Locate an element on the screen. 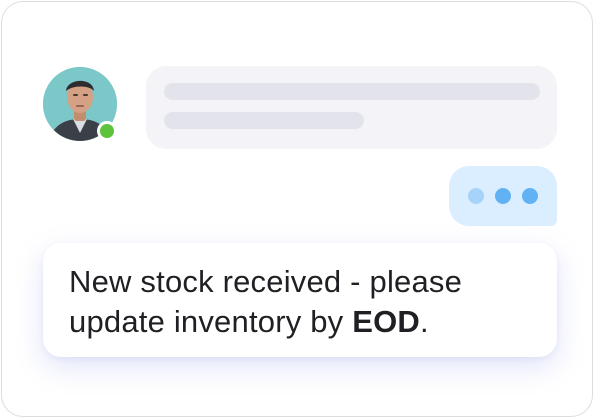 Image resolution: width=596 pixels, height=420 pixels. online-status-indicator is located at coordinates (107, 131).